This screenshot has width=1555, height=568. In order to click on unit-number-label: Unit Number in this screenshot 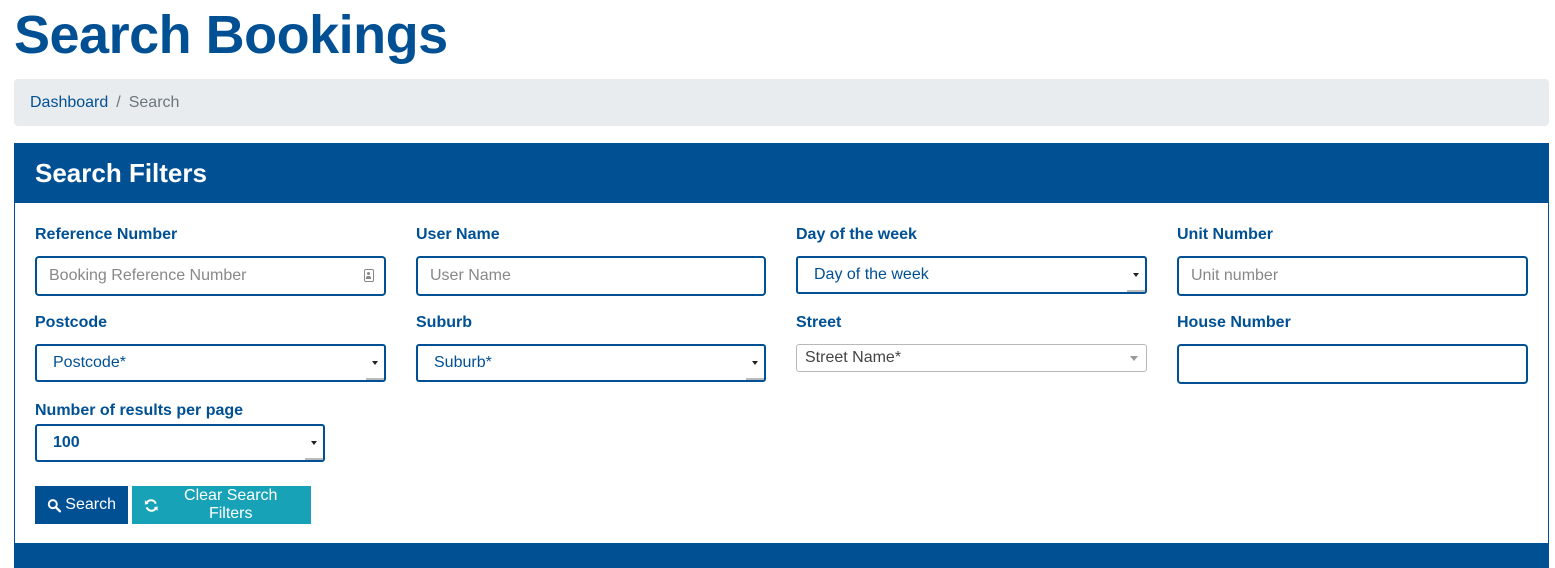, I will do `click(1225, 234)`.